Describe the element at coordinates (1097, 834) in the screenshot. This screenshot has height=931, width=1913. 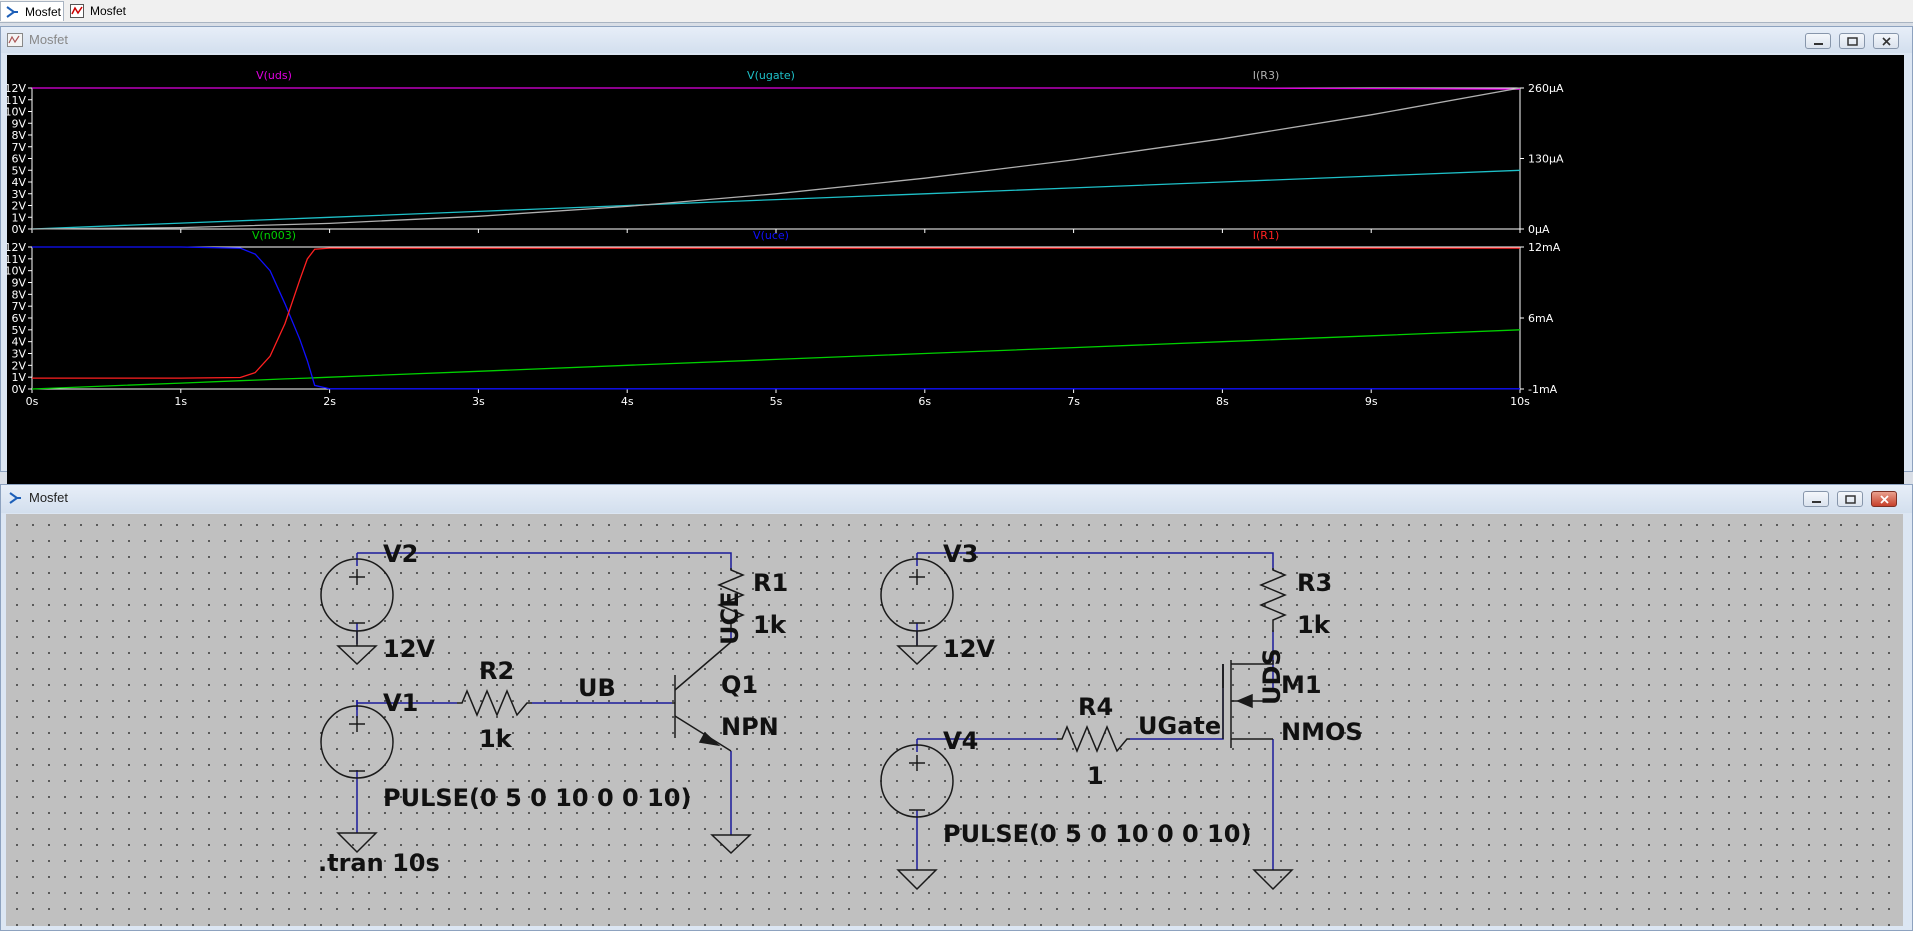
I see `v4-value: PULSE(0 5 0 10 0 0 10)` at that location.